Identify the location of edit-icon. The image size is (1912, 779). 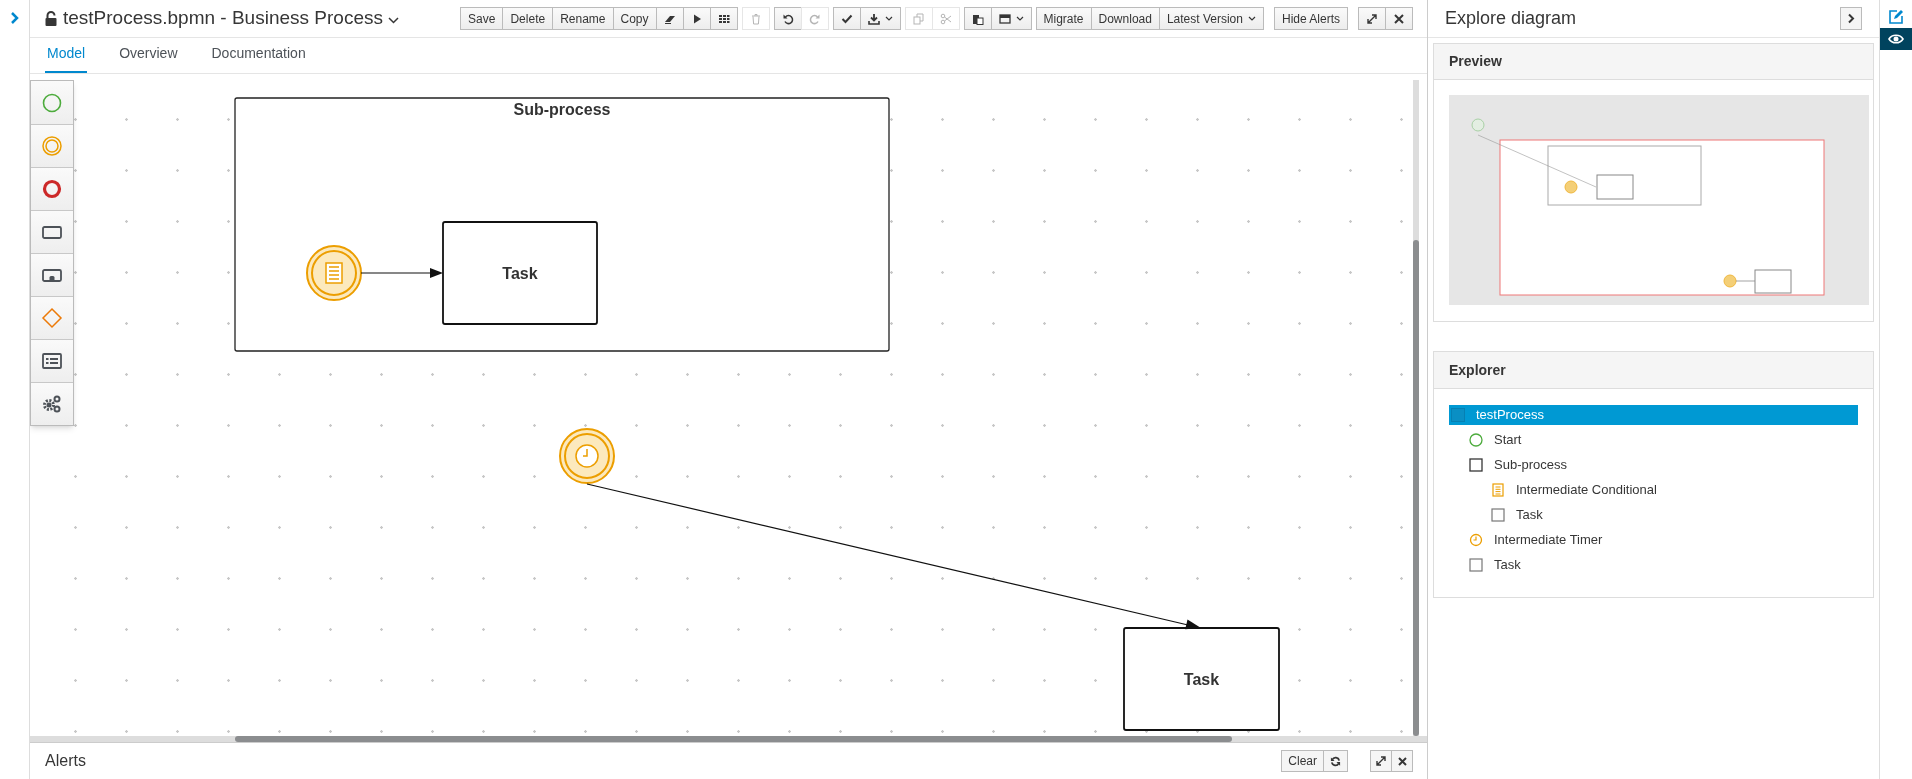
(1896, 17).